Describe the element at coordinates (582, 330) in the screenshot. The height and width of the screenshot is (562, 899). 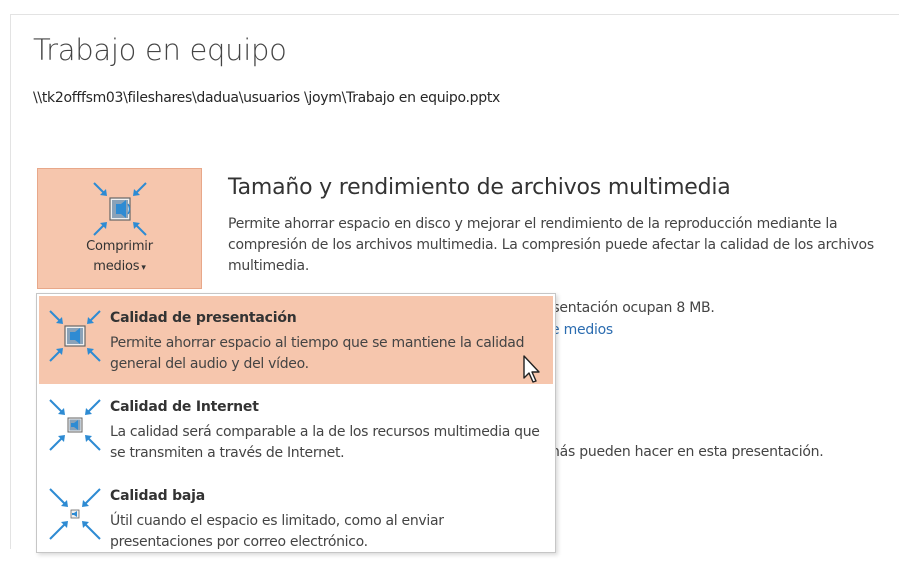
I see `media-link: e medios` at that location.